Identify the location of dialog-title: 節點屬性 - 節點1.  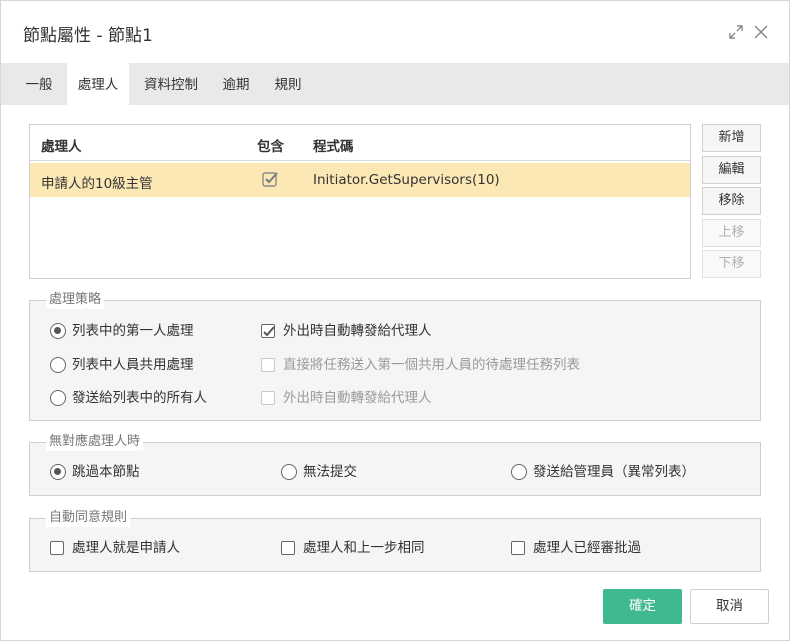
(88, 36).